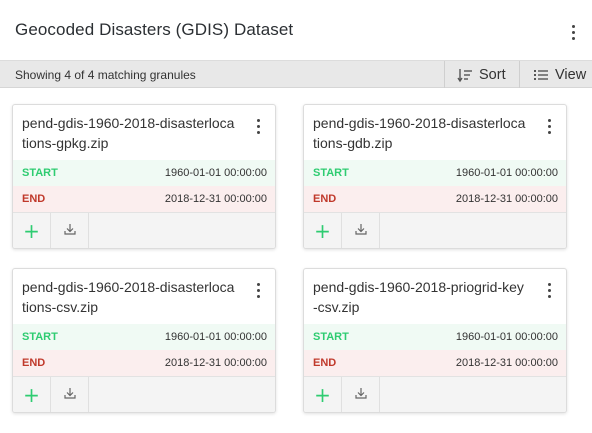 The height and width of the screenshot is (433, 592). Describe the element at coordinates (571, 74) in the screenshot. I see `view-label: View` at that location.